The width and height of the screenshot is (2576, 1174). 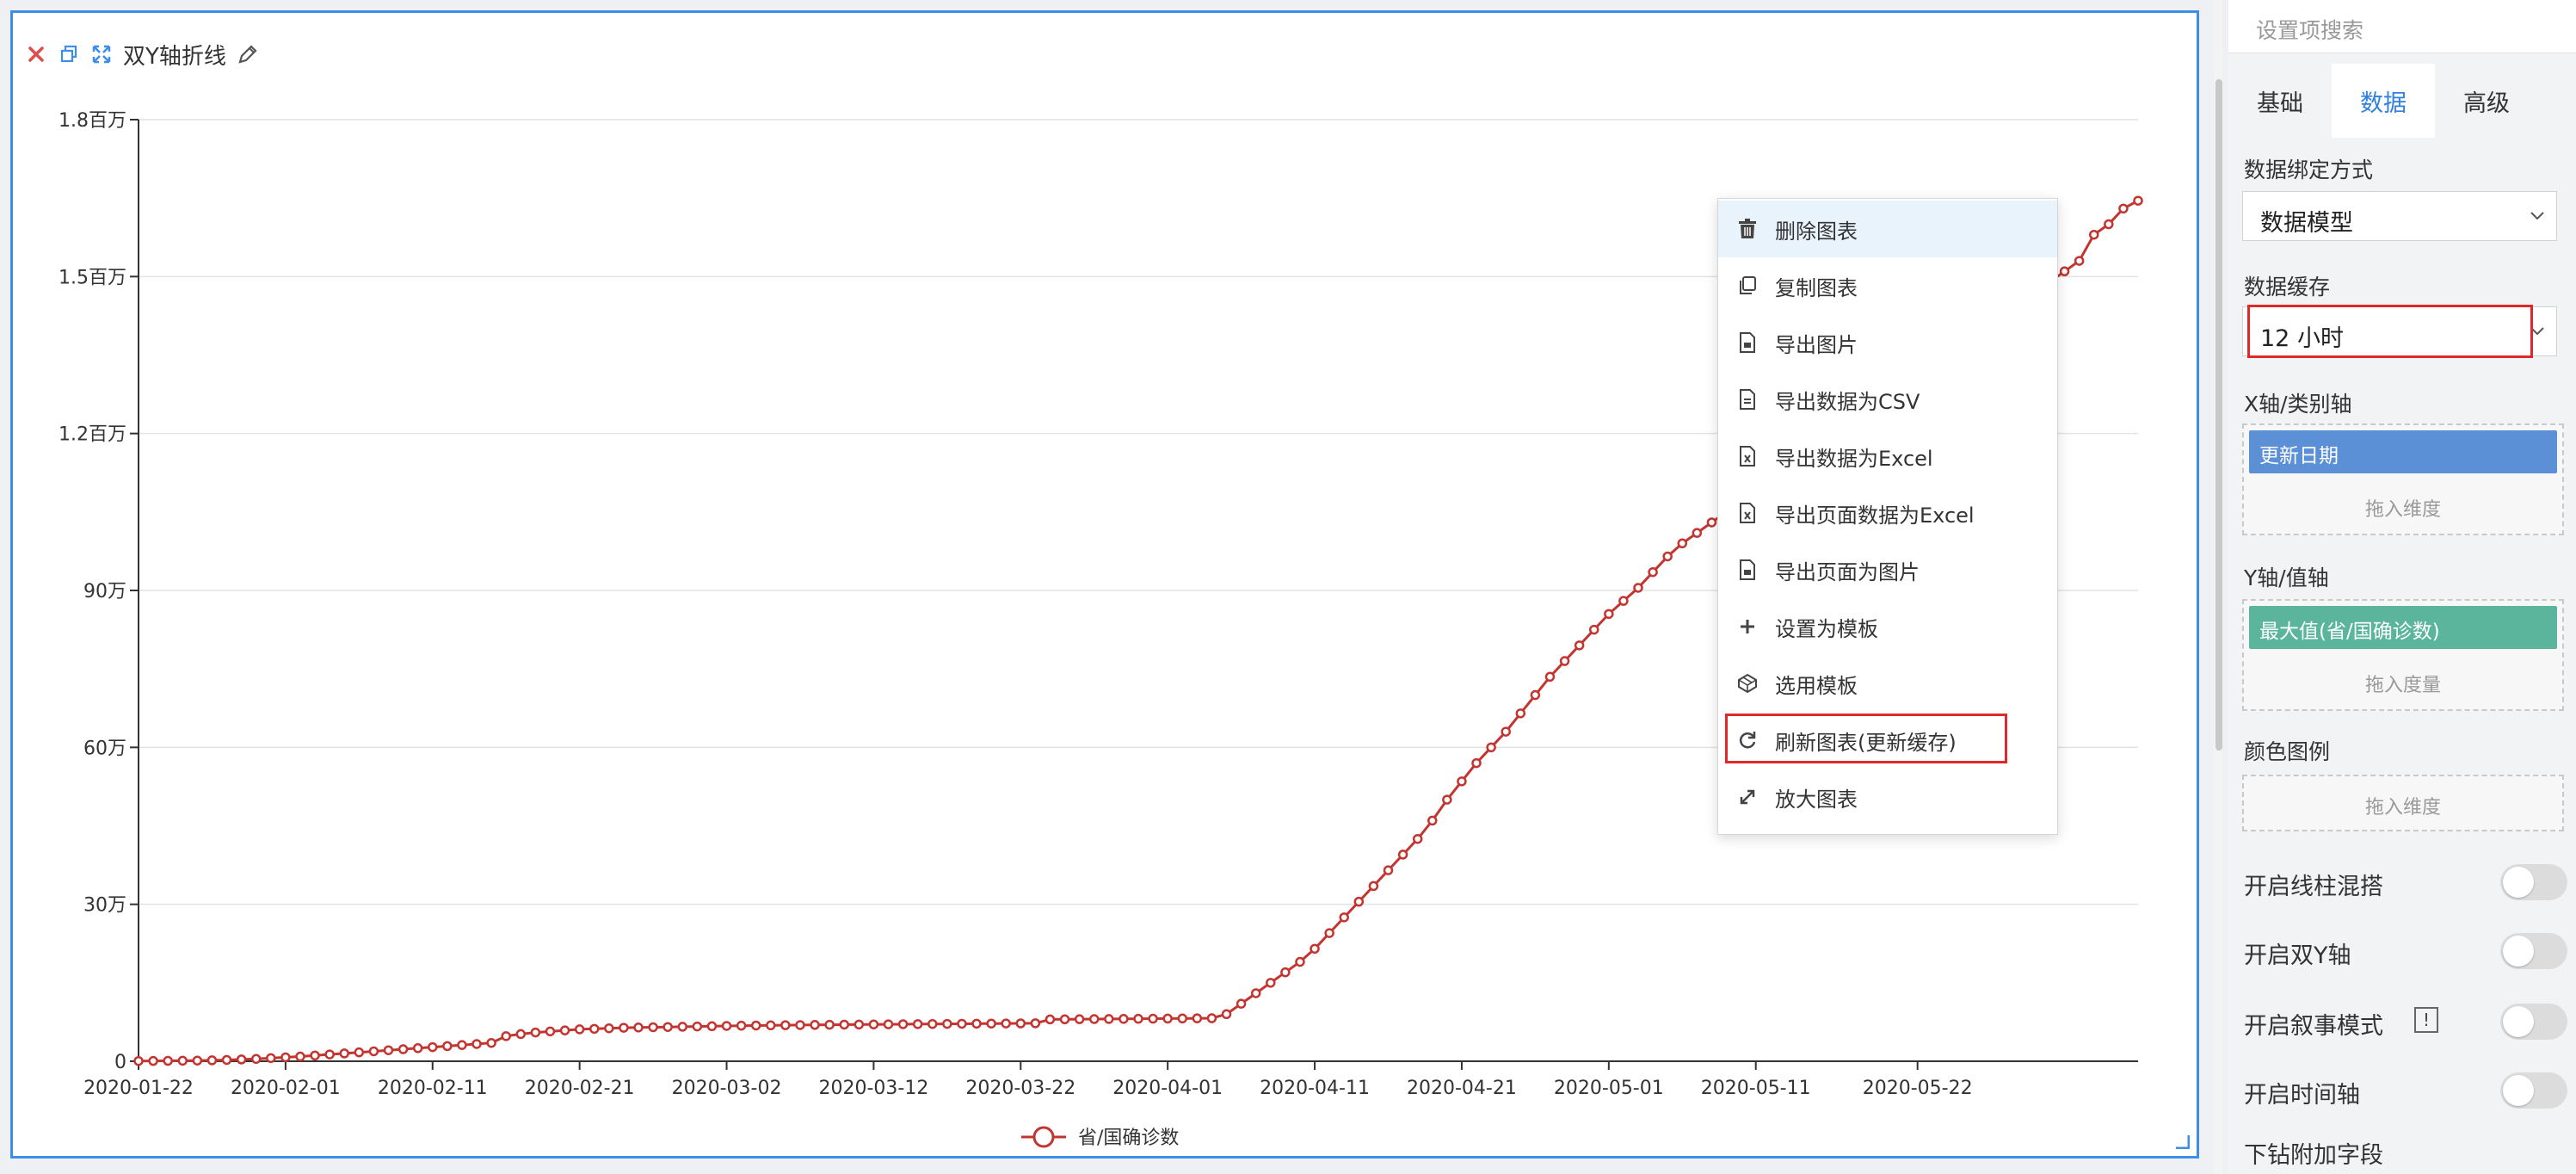 What do you see at coordinates (433, 1088) in the screenshot?
I see `x-tick-label: 2020-02-11` at bounding box center [433, 1088].